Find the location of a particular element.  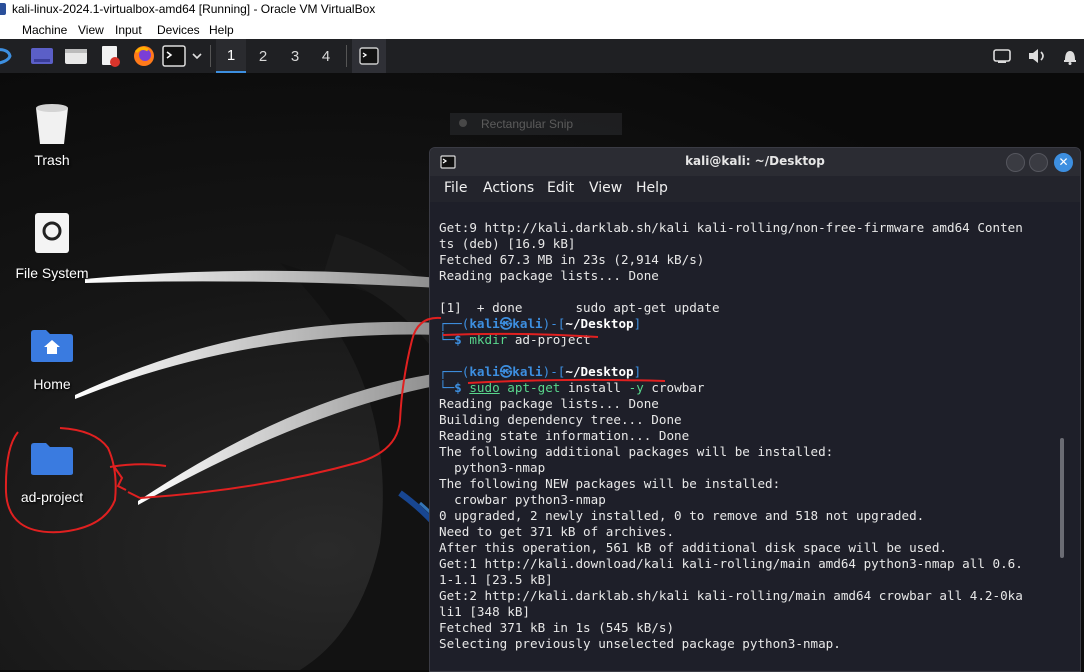

volume-icon is located at coordinates (1037, 56).